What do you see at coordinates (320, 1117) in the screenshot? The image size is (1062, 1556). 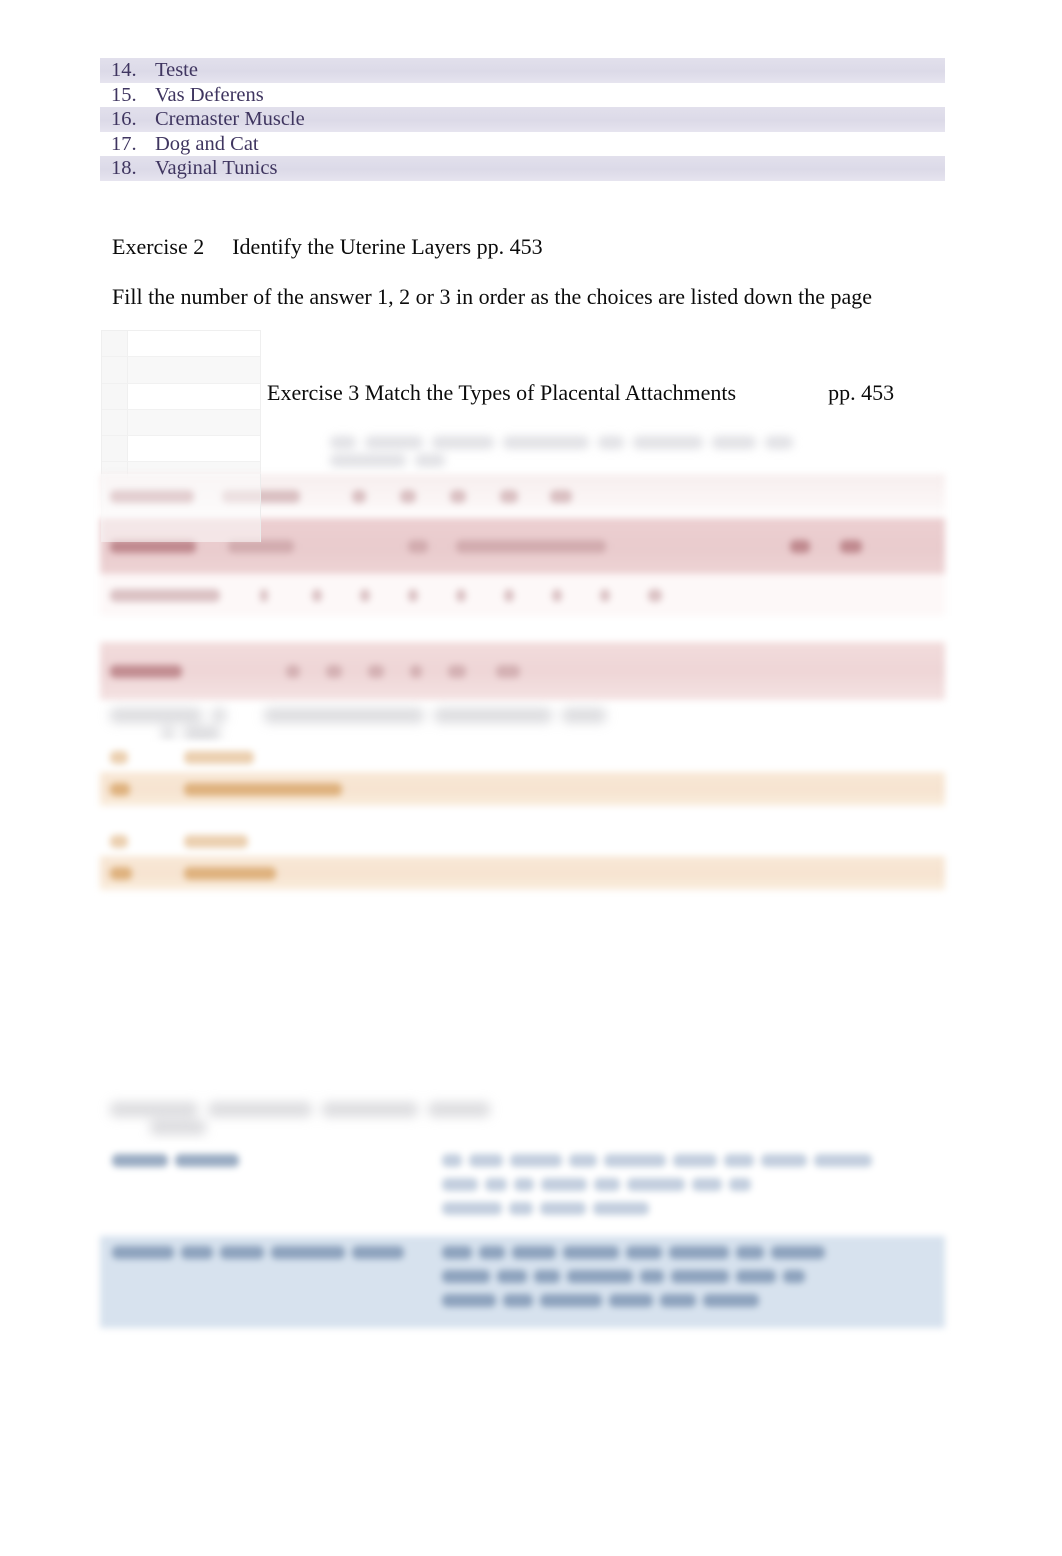 I see `exercise5-heading-illegible` at bounding box center [320, 1117].